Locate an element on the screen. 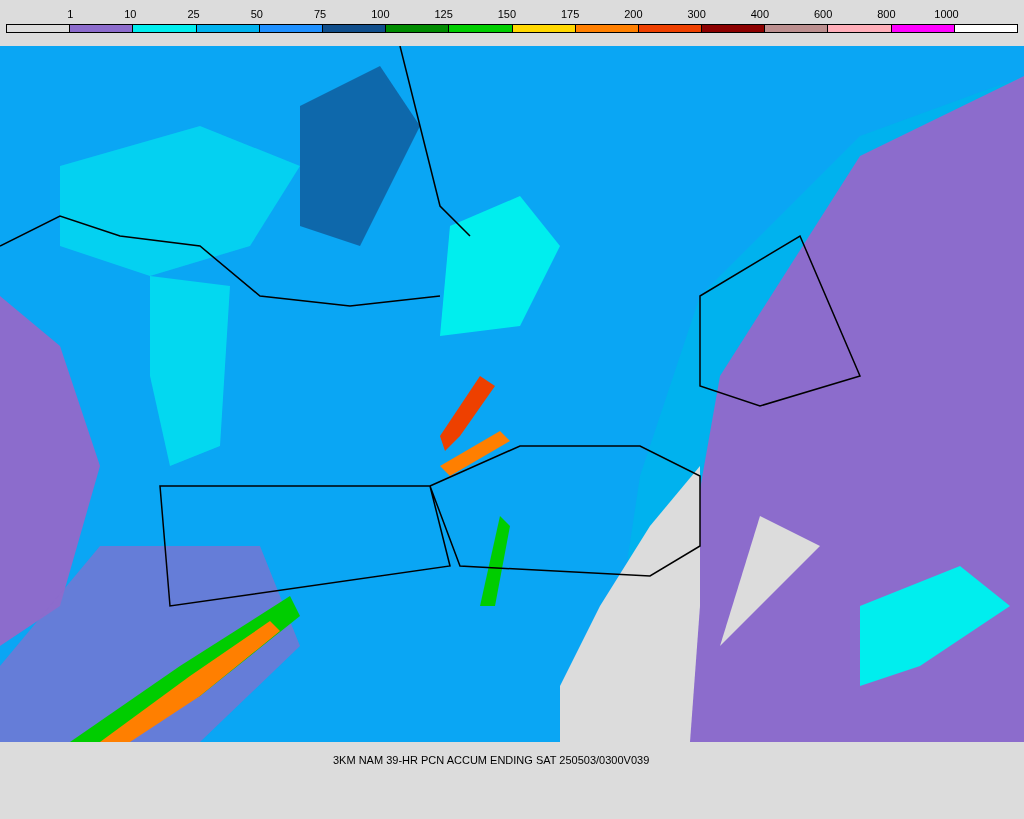 This screenshot has height=819, width=1024. legend-label: 150 is located at coordinates (506, 14).